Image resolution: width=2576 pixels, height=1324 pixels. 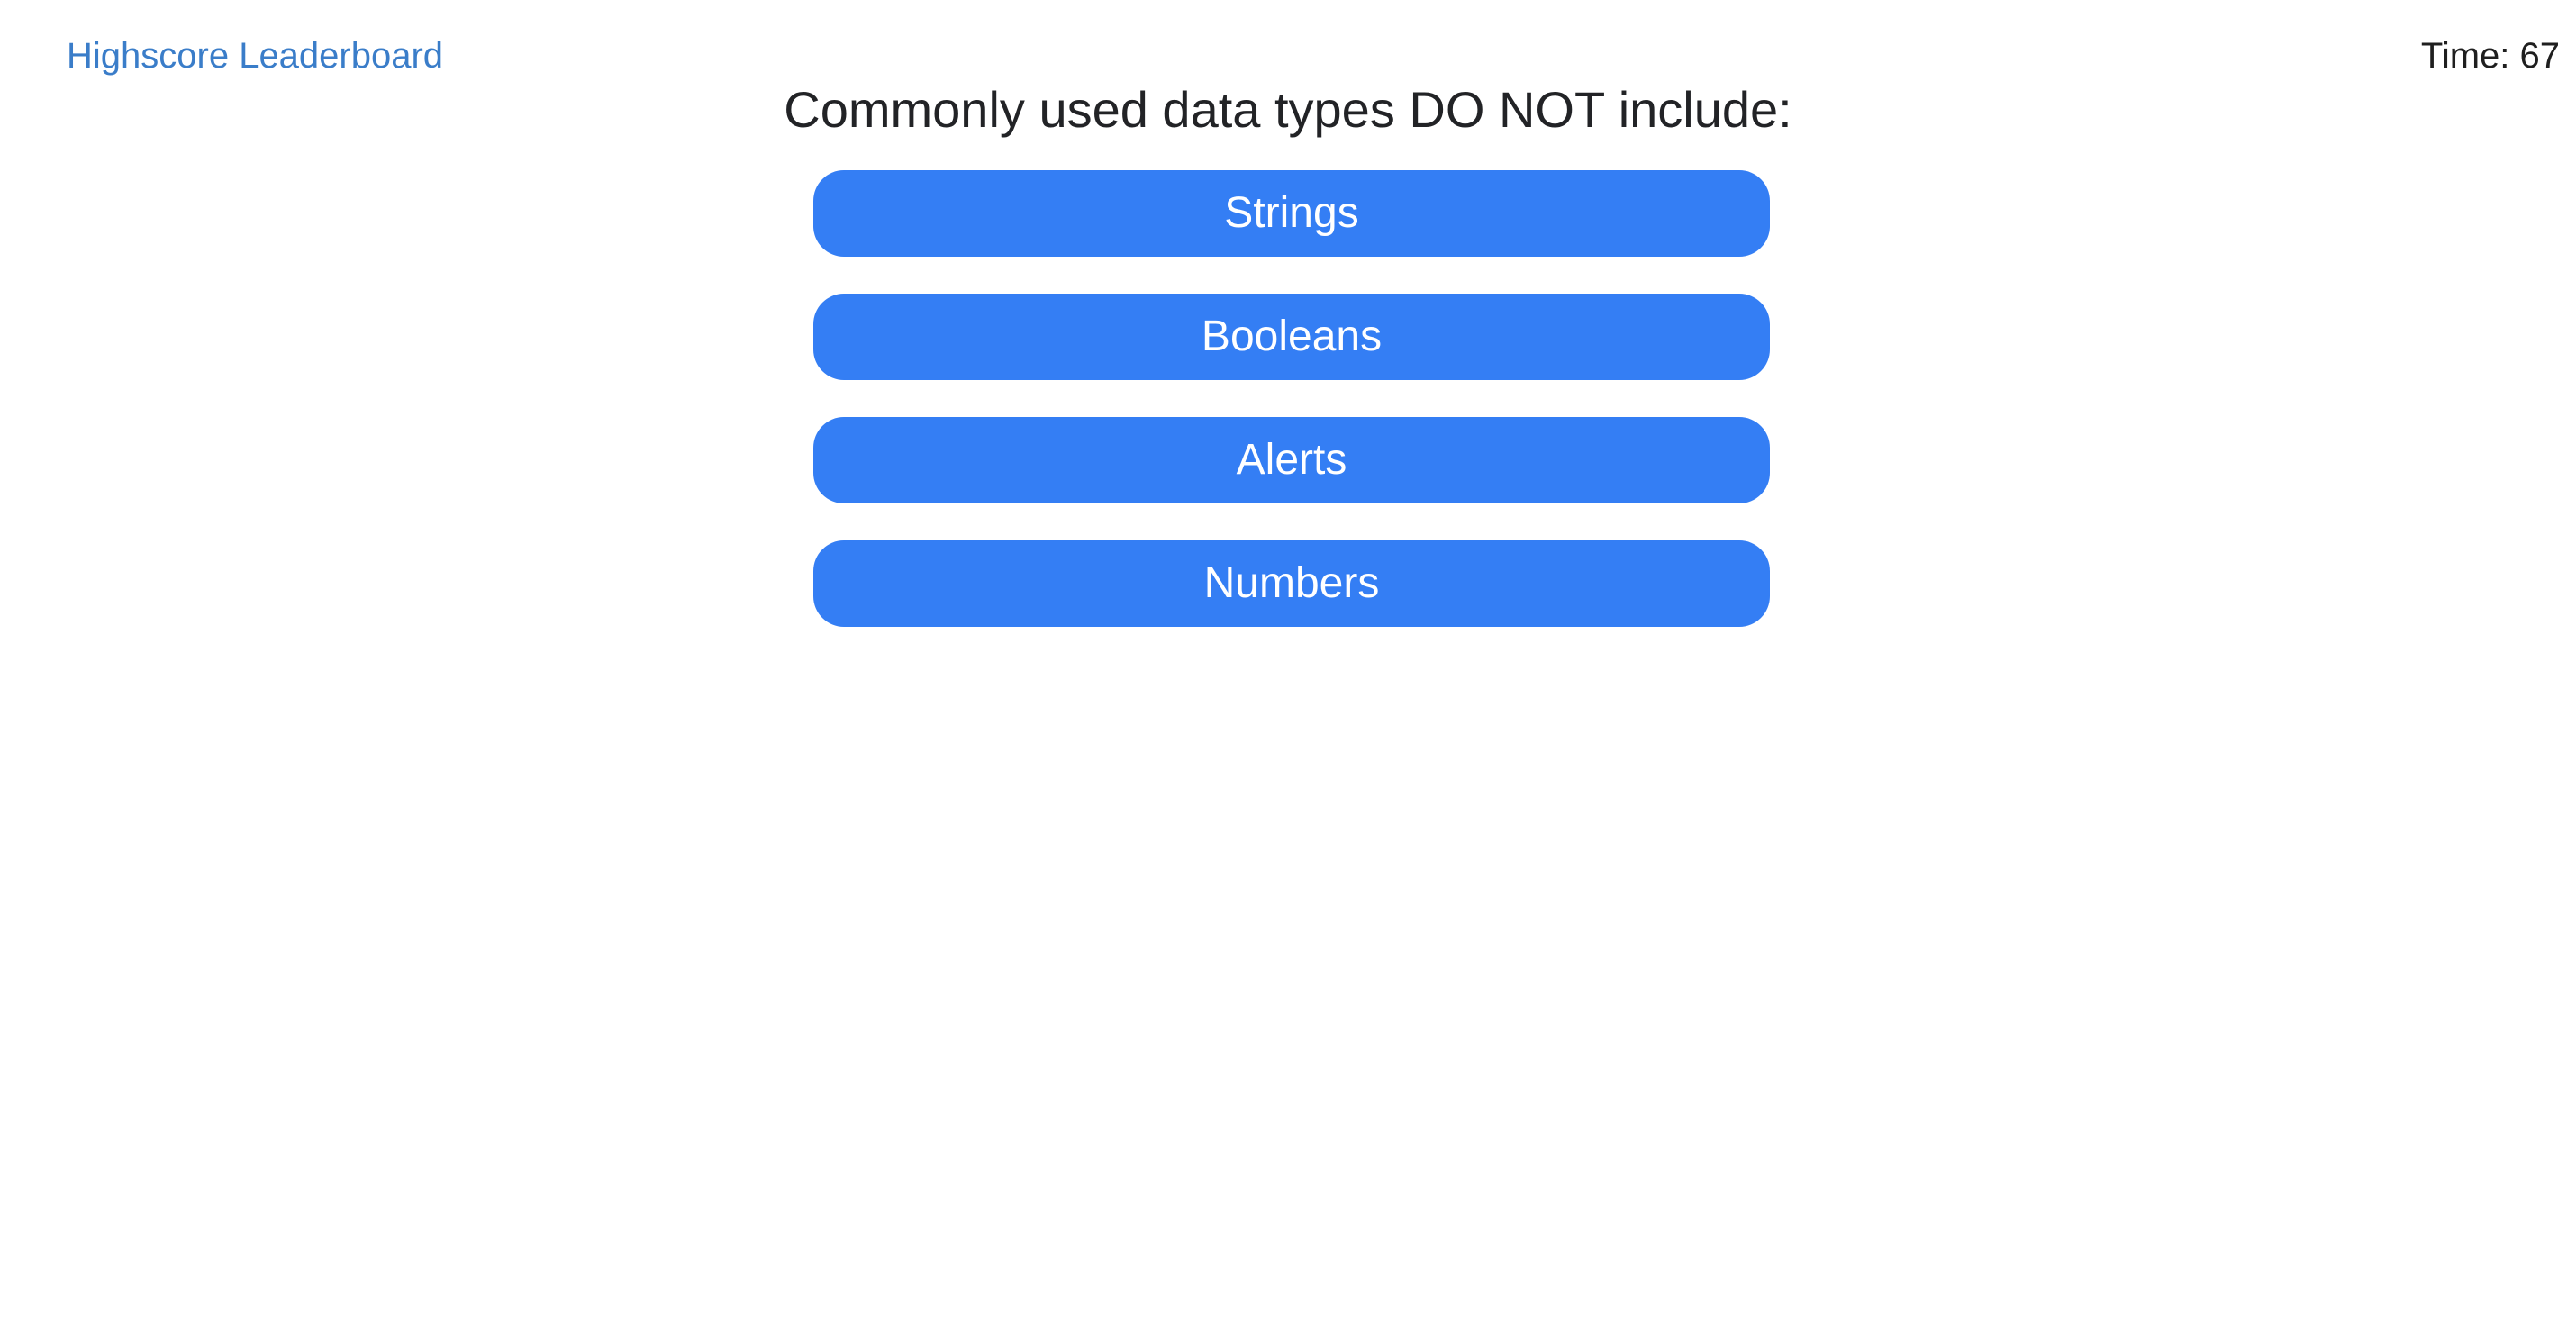 I want to click on answer-button-strings: Strings, so click(x=1291, y=213).